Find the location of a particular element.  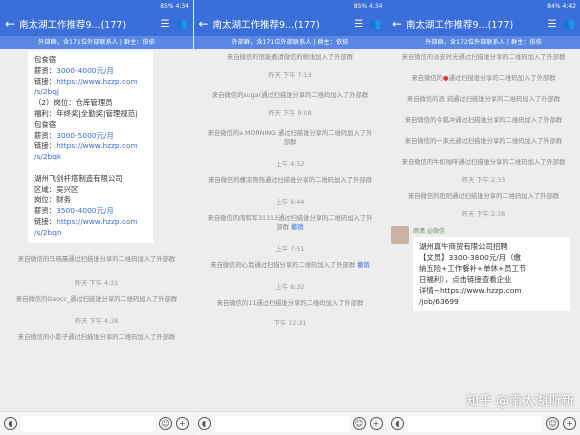

bubble-line: 薪资：3000-4000元/月 is located at coordinates (74, 70).